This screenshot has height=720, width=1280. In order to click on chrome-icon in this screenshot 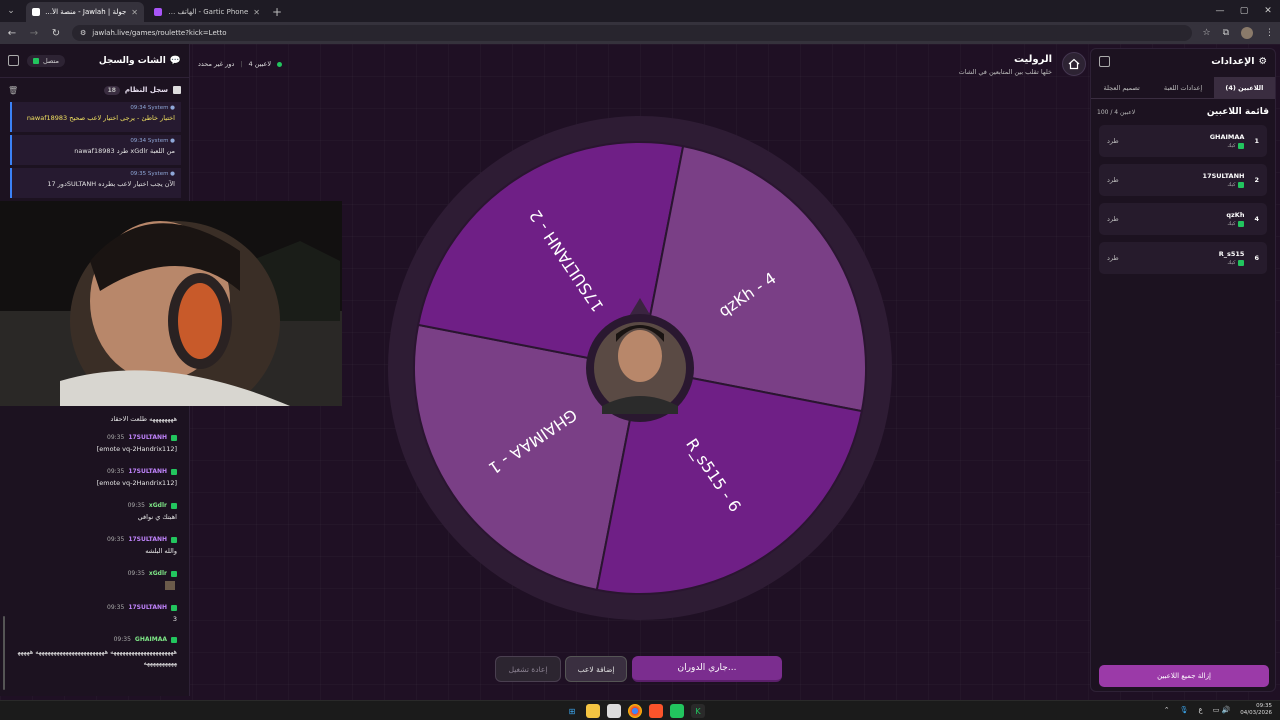, I will do `click(635, 711)`.